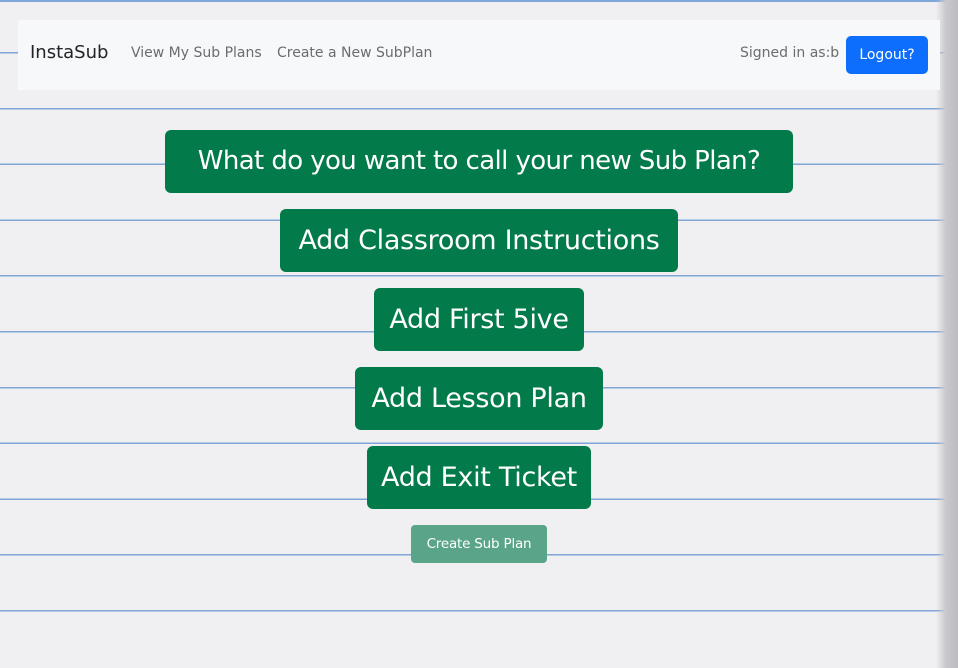 The width and height of the screenshot is (958, 668). Describe the element at coordinates (947, 334) in the screenshot. I see `page-edge-shadow` at that location.